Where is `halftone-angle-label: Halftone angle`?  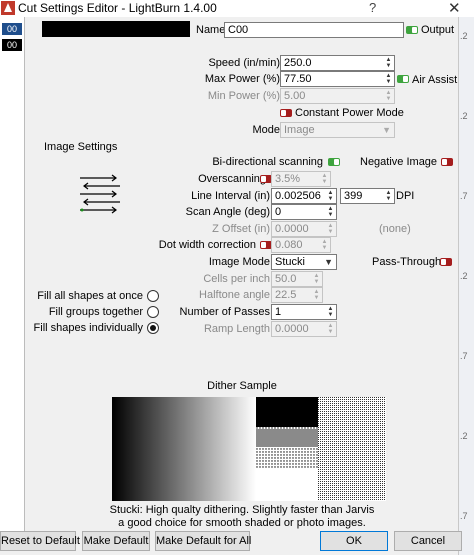
halftone-angle-label: Halftone angle is located at coordinates (234, 295).